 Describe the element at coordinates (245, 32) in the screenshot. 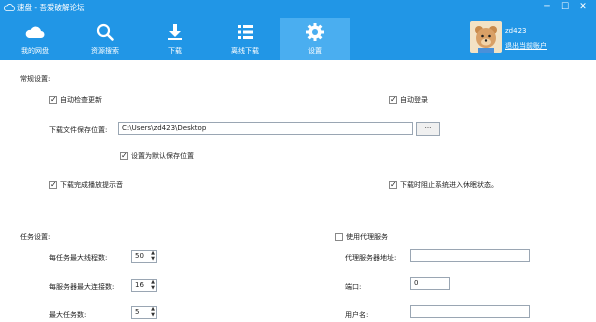

I see `list-icon` at that location.